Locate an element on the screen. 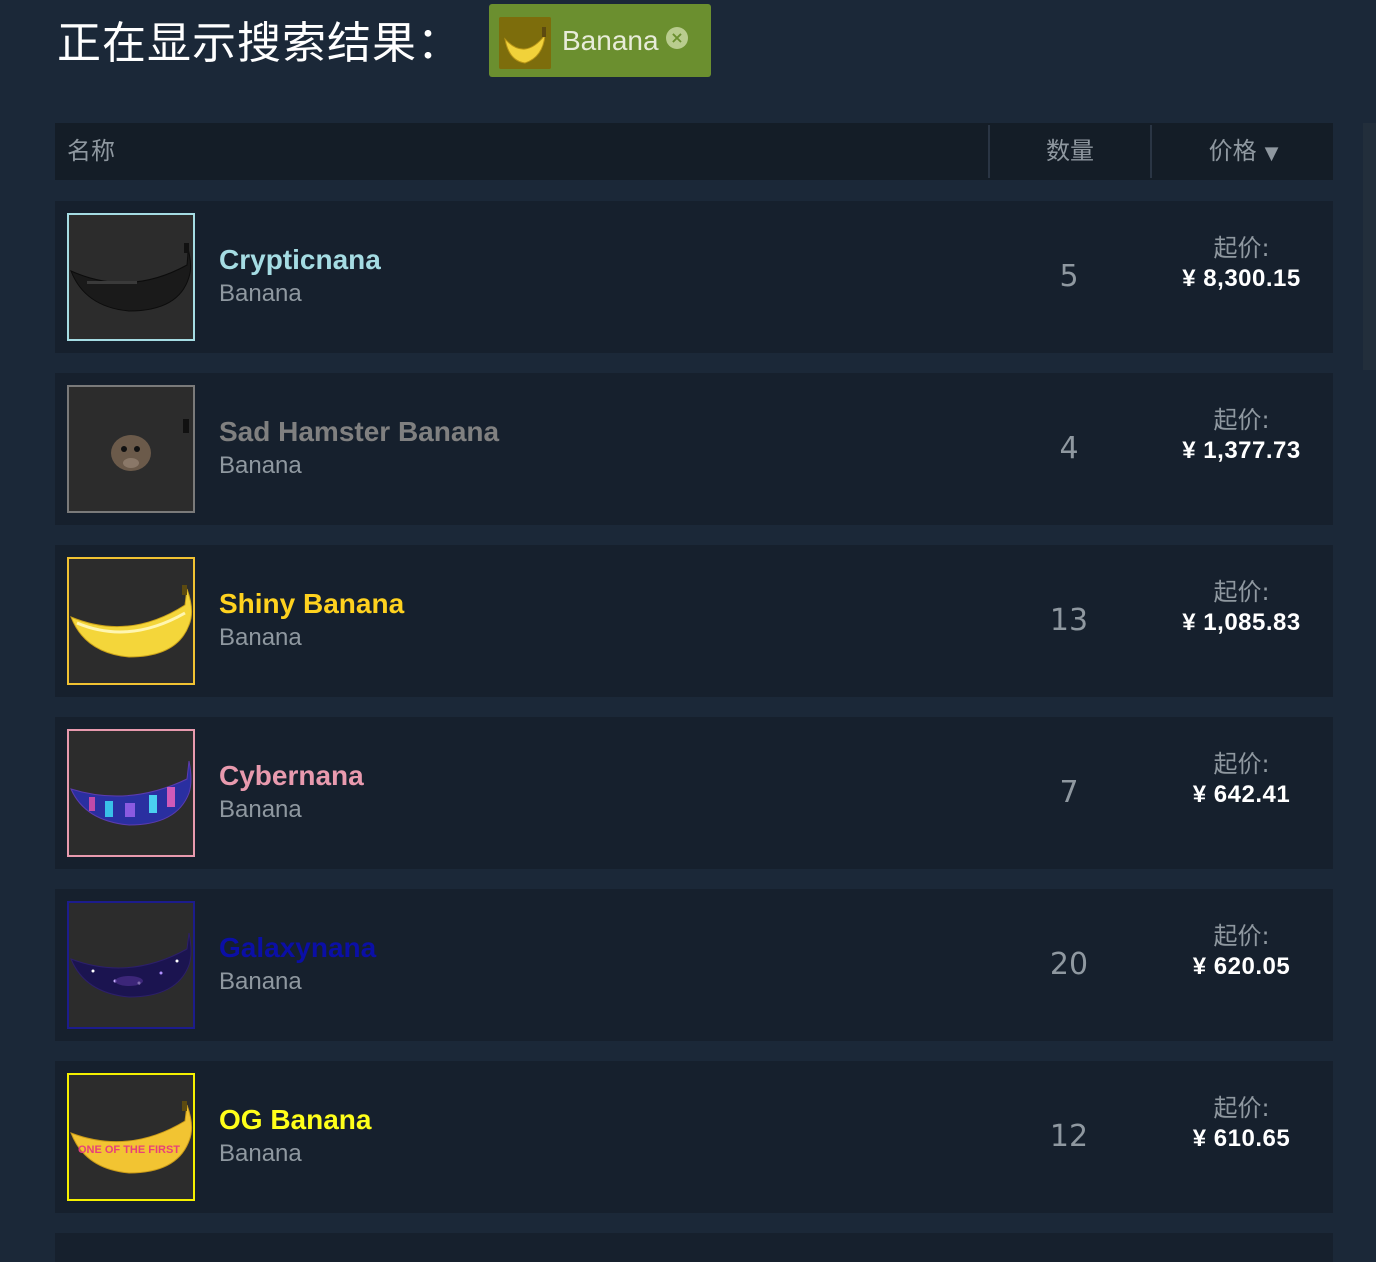  listing-row: Shiny Banana Banana 13 起价: ¥ 1,085.83 is located at coordinates (694, 621).